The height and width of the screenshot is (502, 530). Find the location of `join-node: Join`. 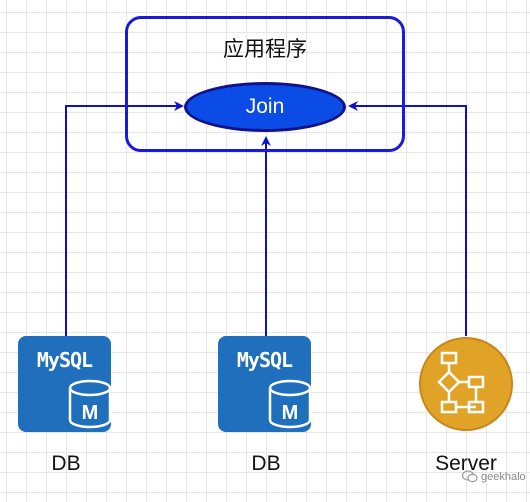

join-node: Join is located at coordinates (265, 107).